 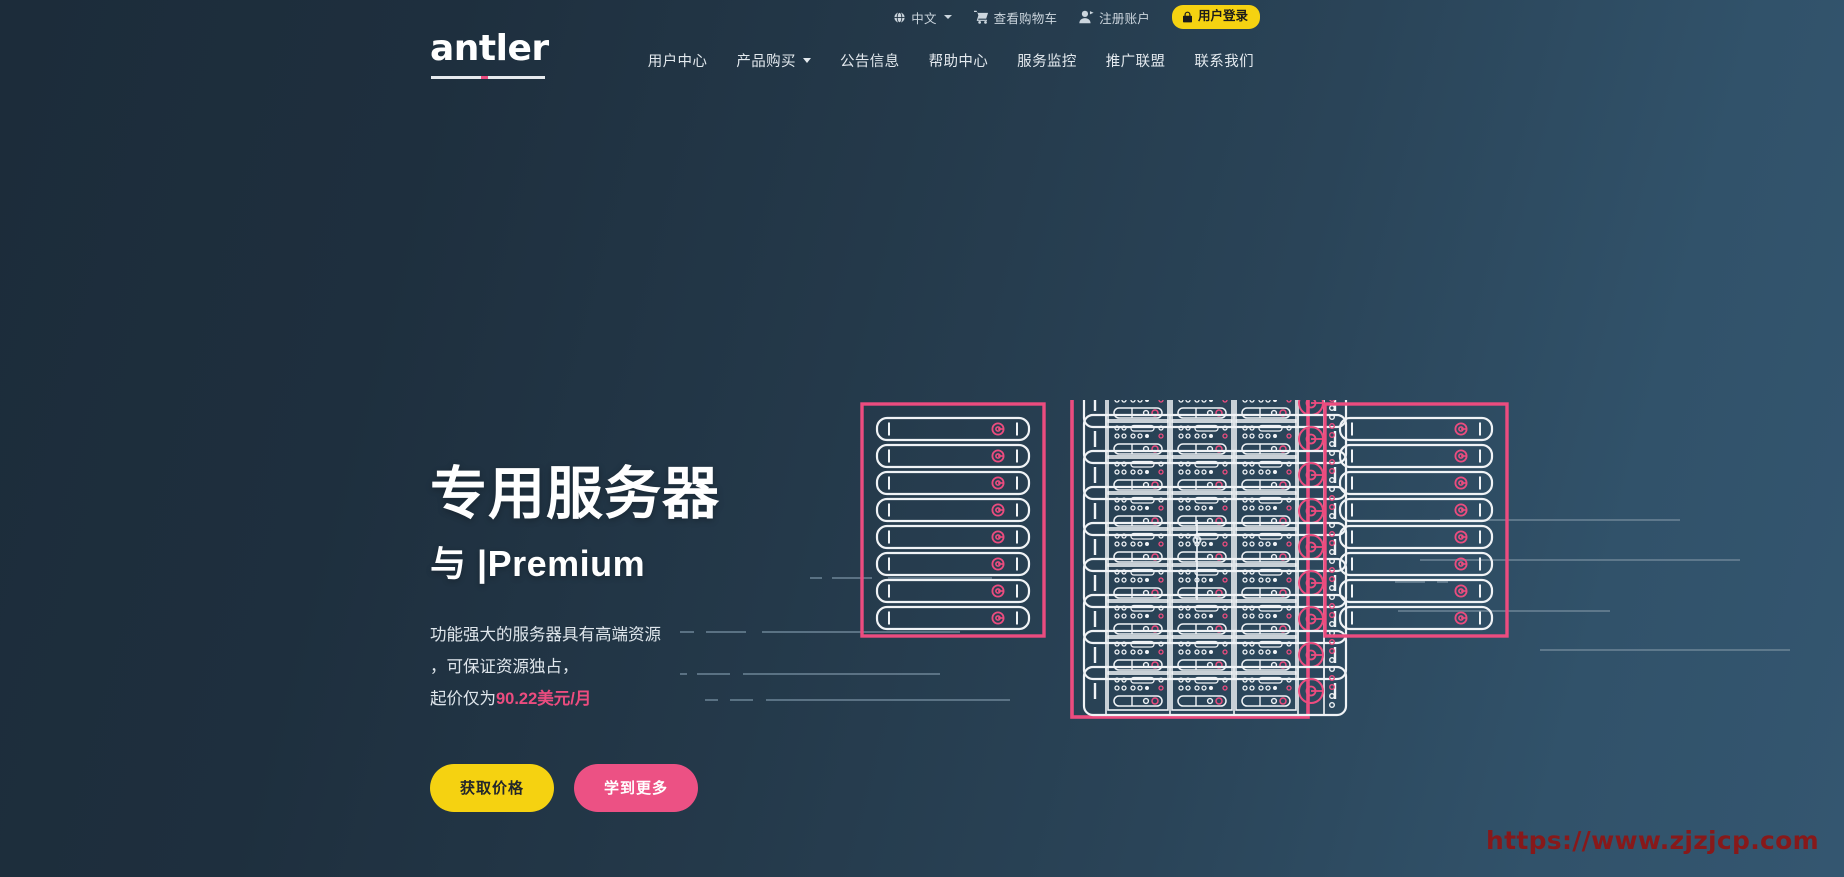 What do you see at coordinates (545, 635) in the screenshot?
I see `hero-desc-line-1: 功能强大的服务器具有高端资源` at bounding box center [545, 635].